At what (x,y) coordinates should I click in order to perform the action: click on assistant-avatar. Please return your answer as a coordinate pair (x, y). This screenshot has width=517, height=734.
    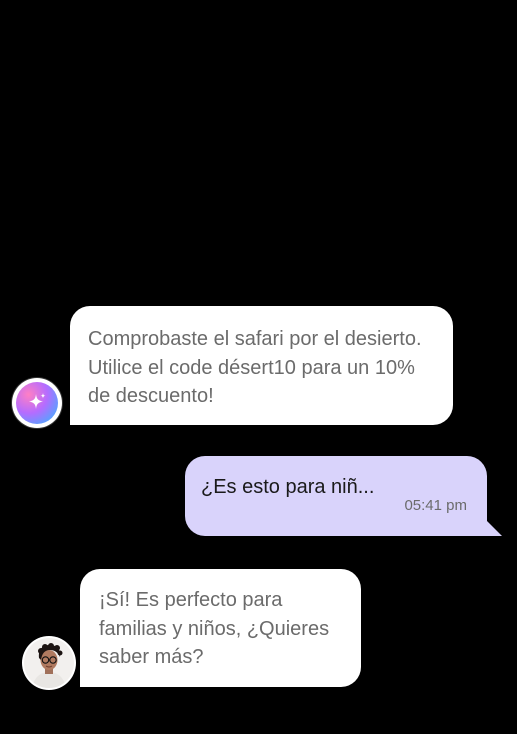
    Looking at the image, I should click on (37, 403).